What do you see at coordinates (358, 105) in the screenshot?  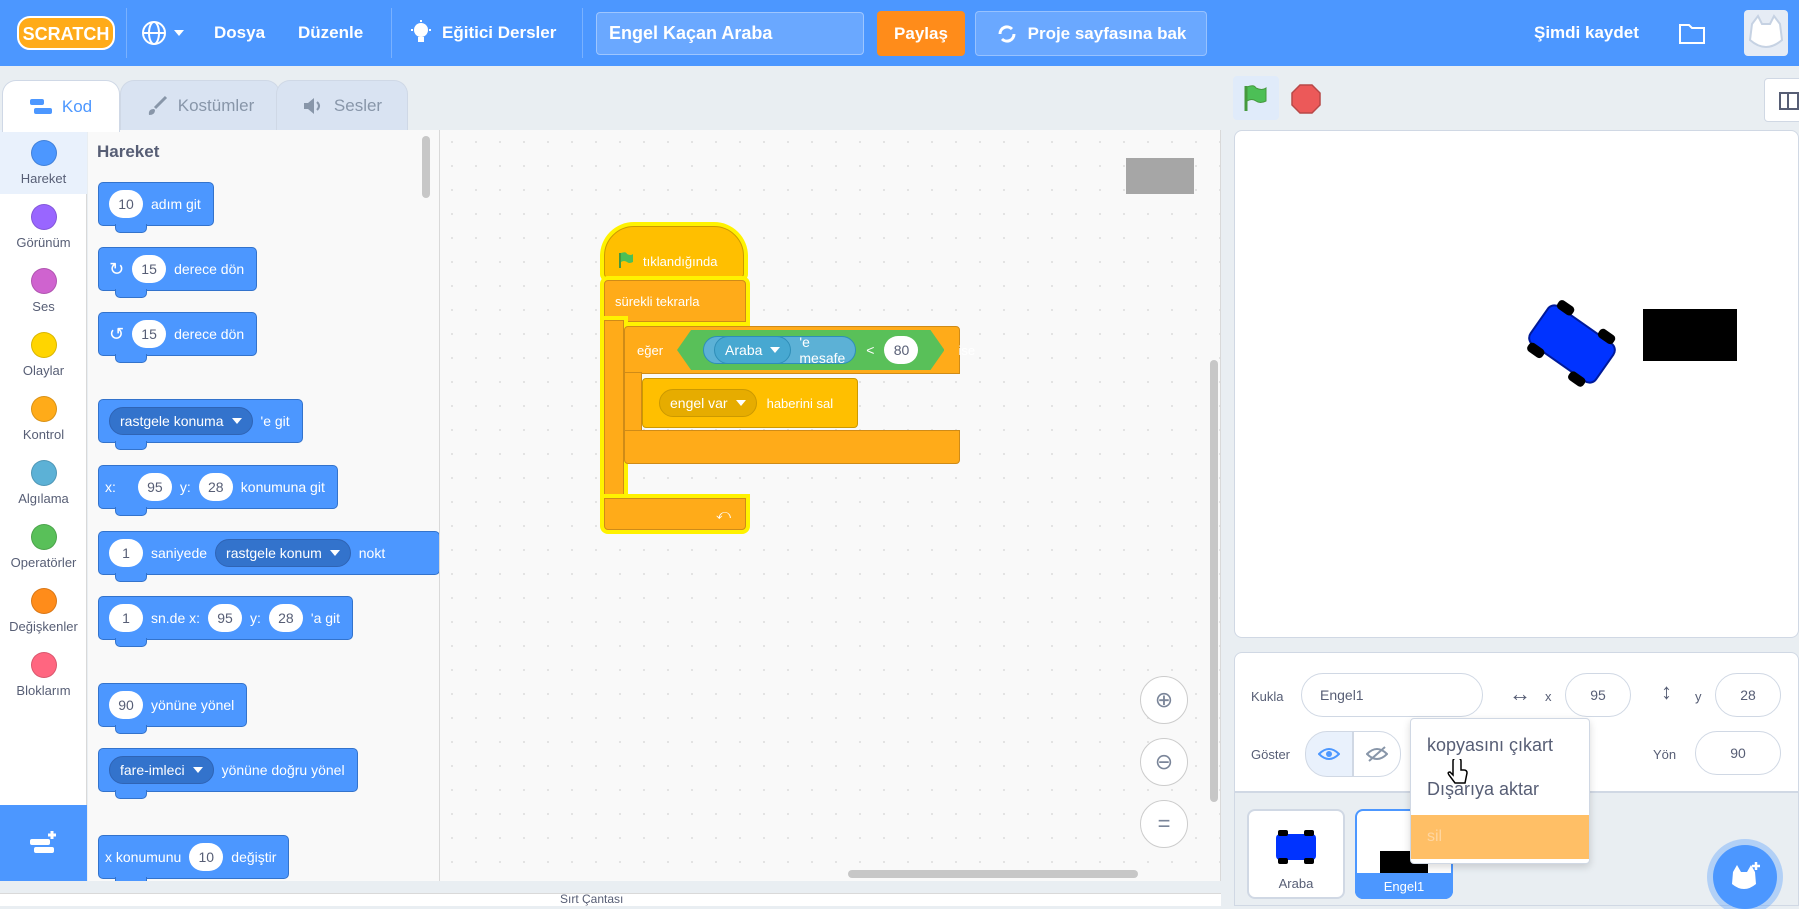 I see `tab-sounds-label: Sesler` at bounding box center [358, 105].